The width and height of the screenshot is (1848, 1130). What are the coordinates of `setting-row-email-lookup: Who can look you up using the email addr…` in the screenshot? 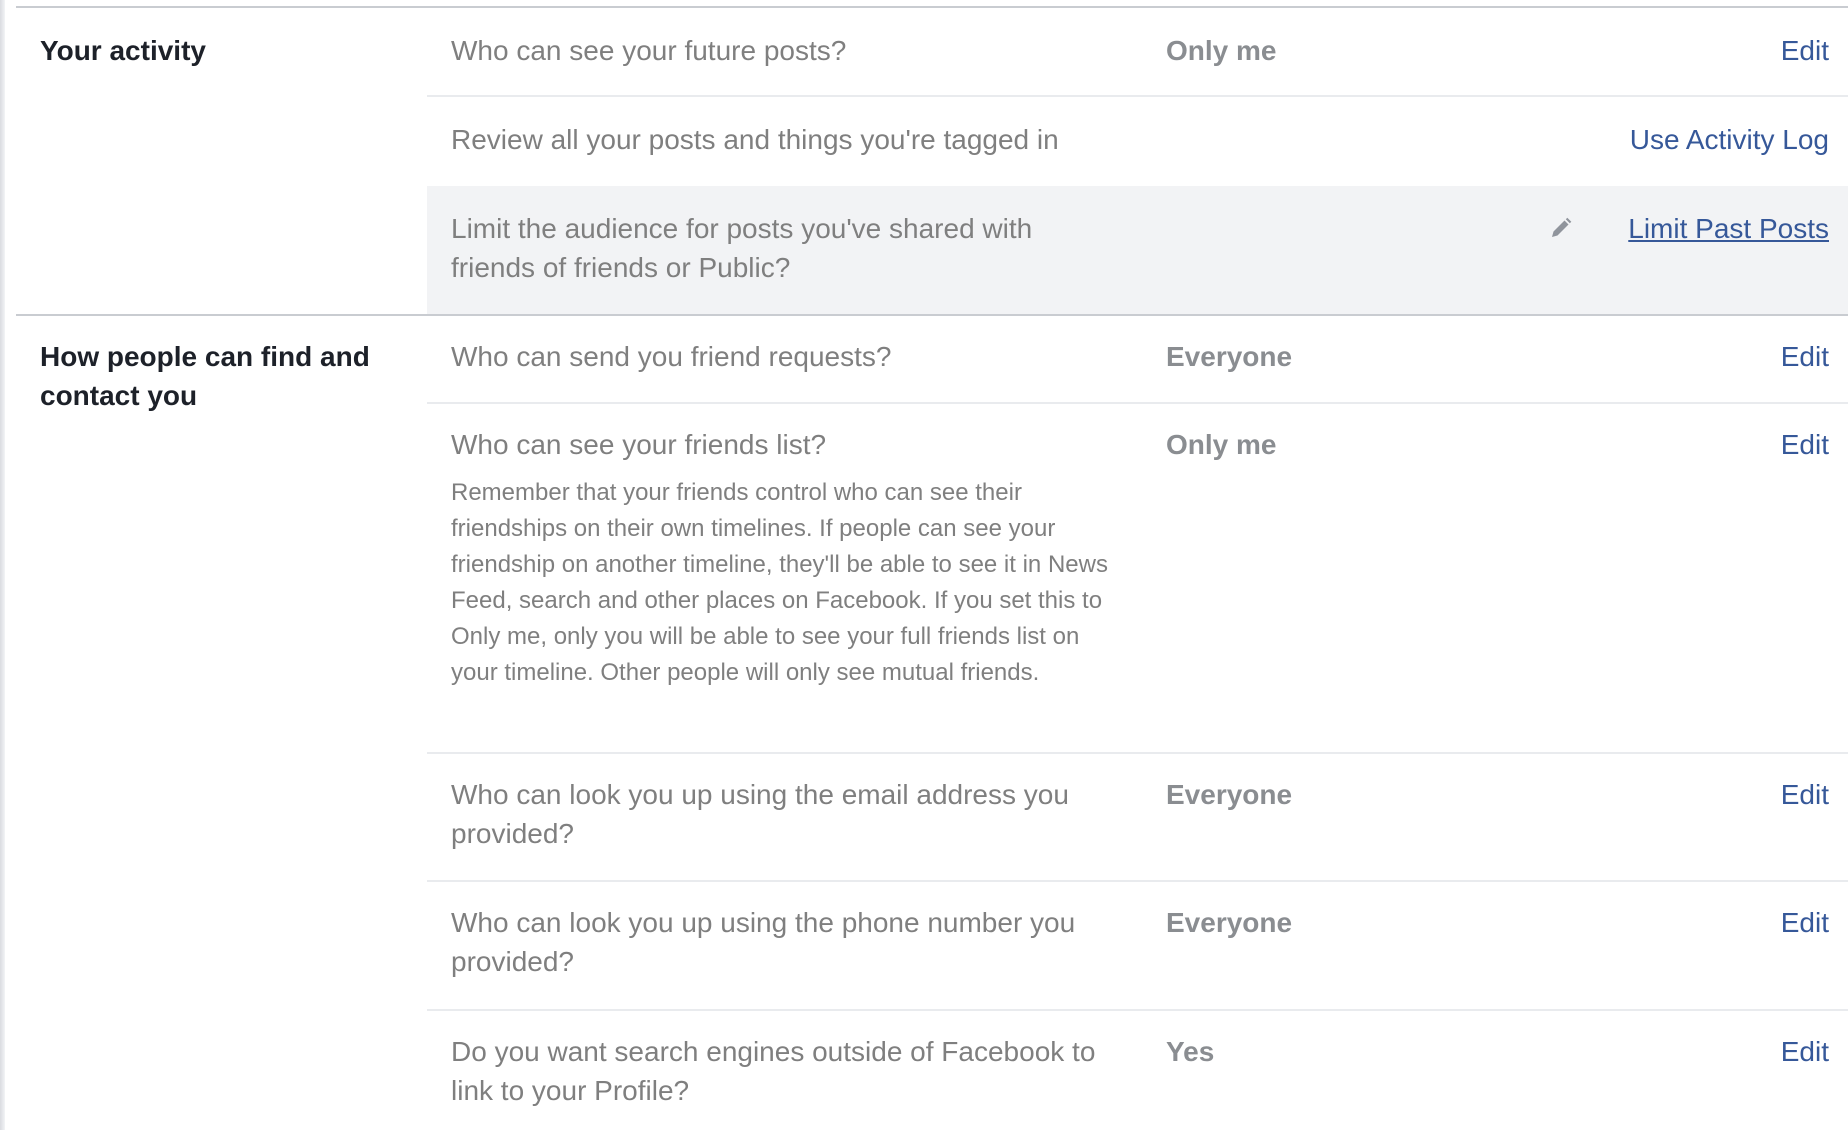 It's located at (1137, 818).